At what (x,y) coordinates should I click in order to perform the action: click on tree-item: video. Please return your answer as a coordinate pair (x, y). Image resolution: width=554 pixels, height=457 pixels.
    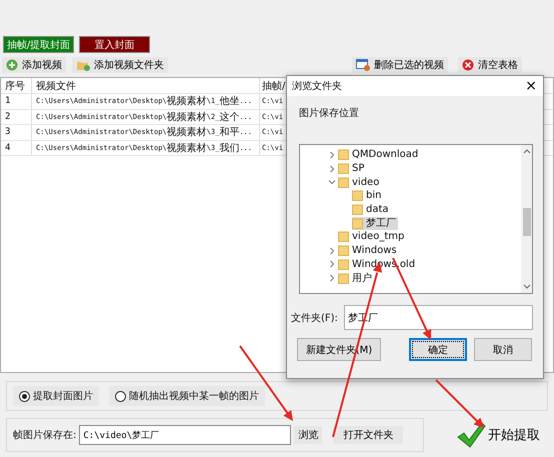
    Looking at the image, I should click on (360, 182).